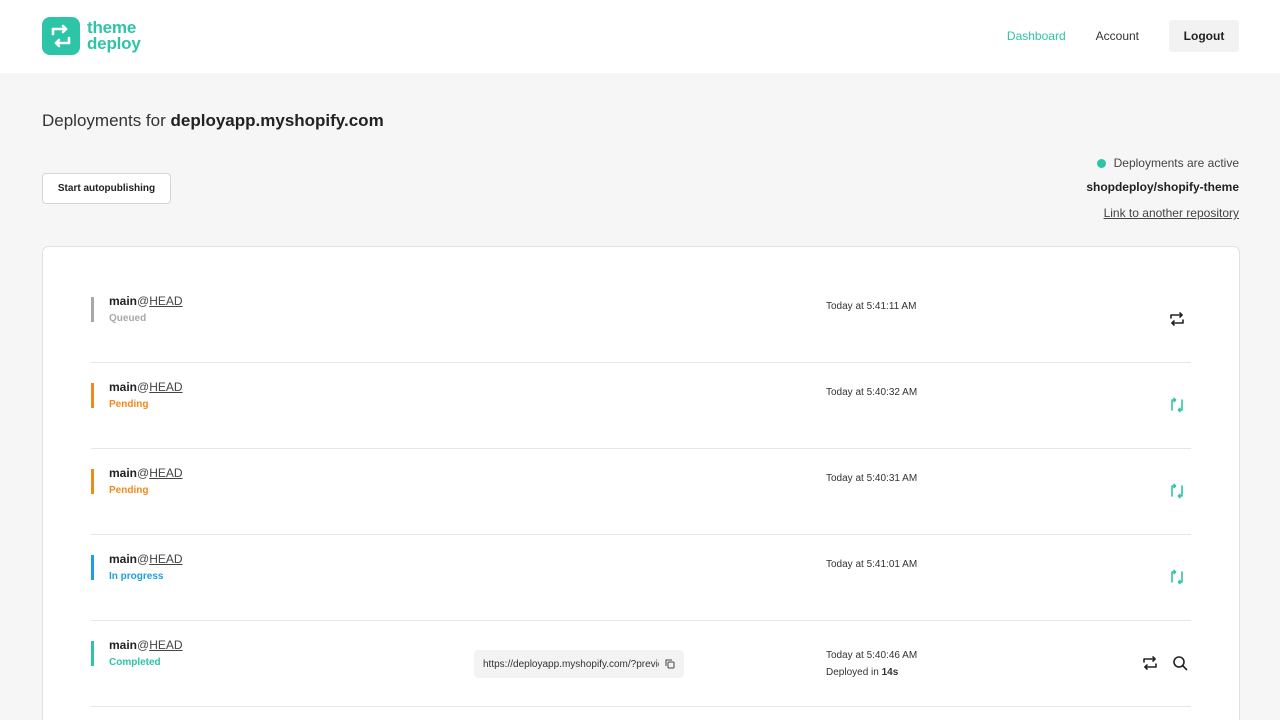  What do you see at coordinates (104, 120) in the screenshot?
I see `page-title-prefix: Deployments for` at bounding box center [104, 120].